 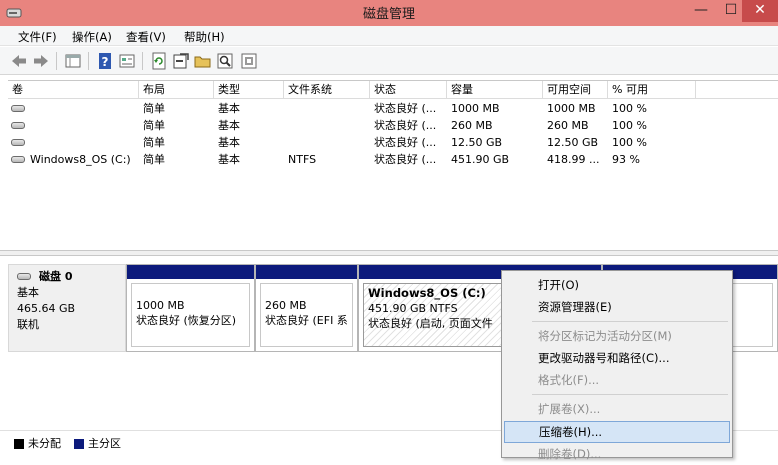 I want to click on legend-unallocated: 未分配, so click(x=37, y=444).